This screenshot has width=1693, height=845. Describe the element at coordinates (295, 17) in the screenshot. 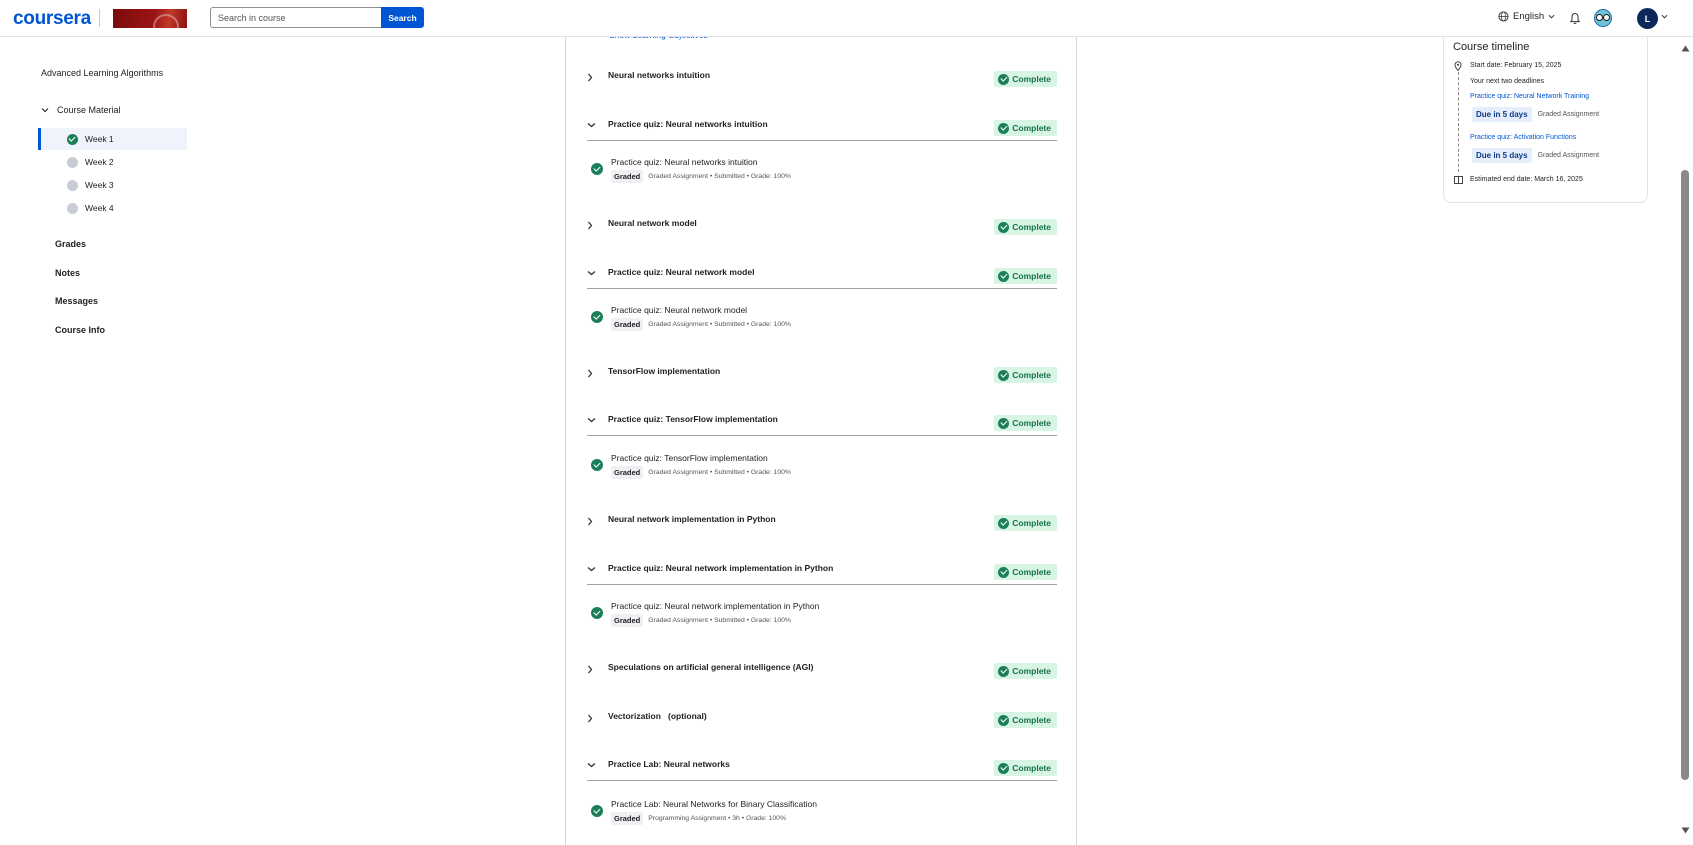

I see `search-input` at that location.